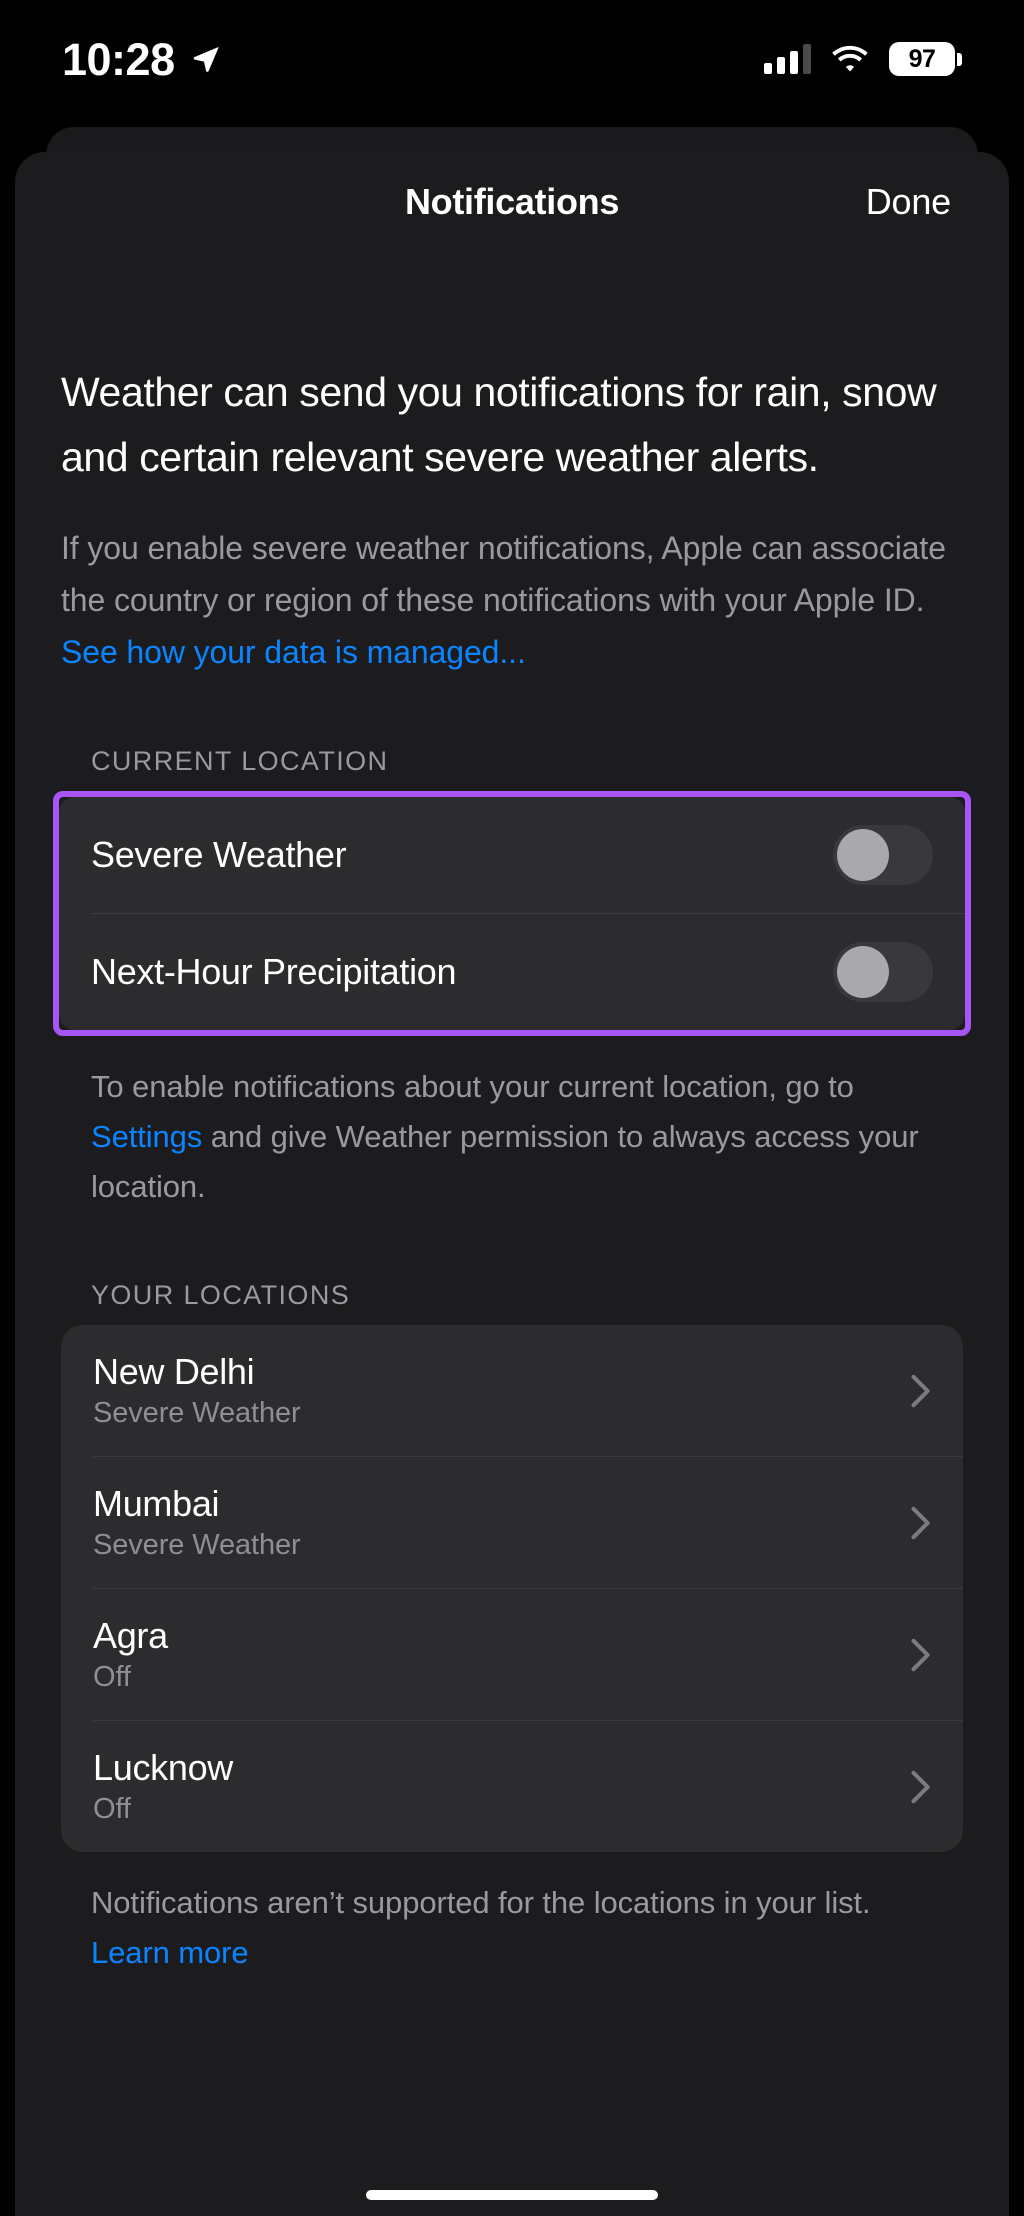  What do you see at coordinates (118, 59) in the screenshot?
I see `status-bar-clock: 10:28` at bounding box center [118, 59].